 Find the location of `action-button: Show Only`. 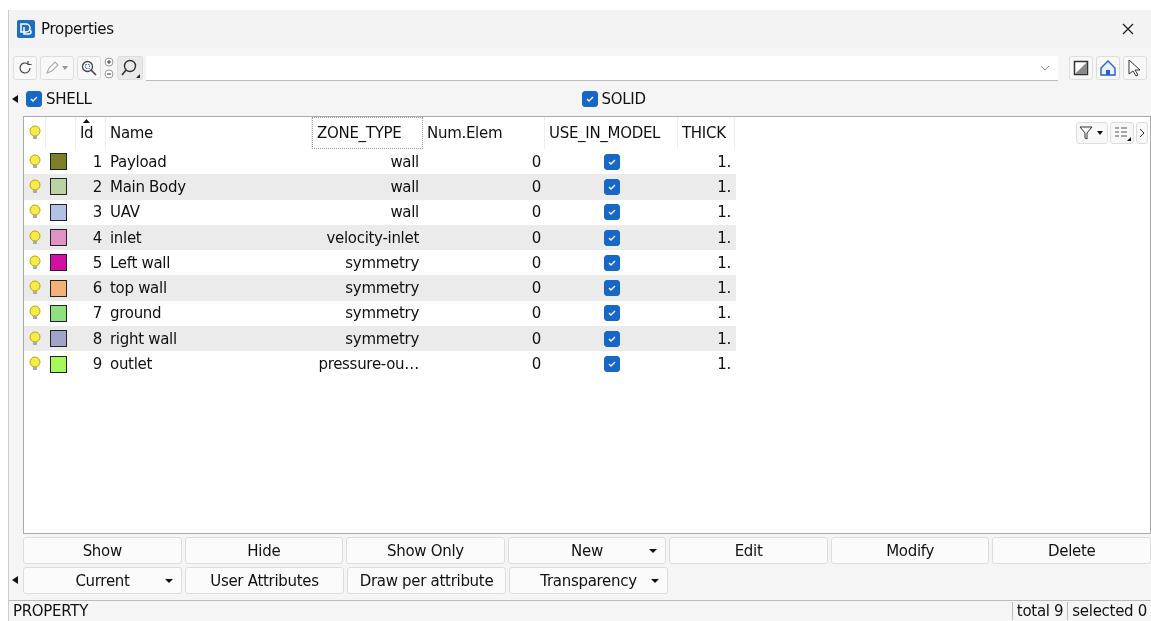

action-button: Show Only is located at coordinates (425, 550).